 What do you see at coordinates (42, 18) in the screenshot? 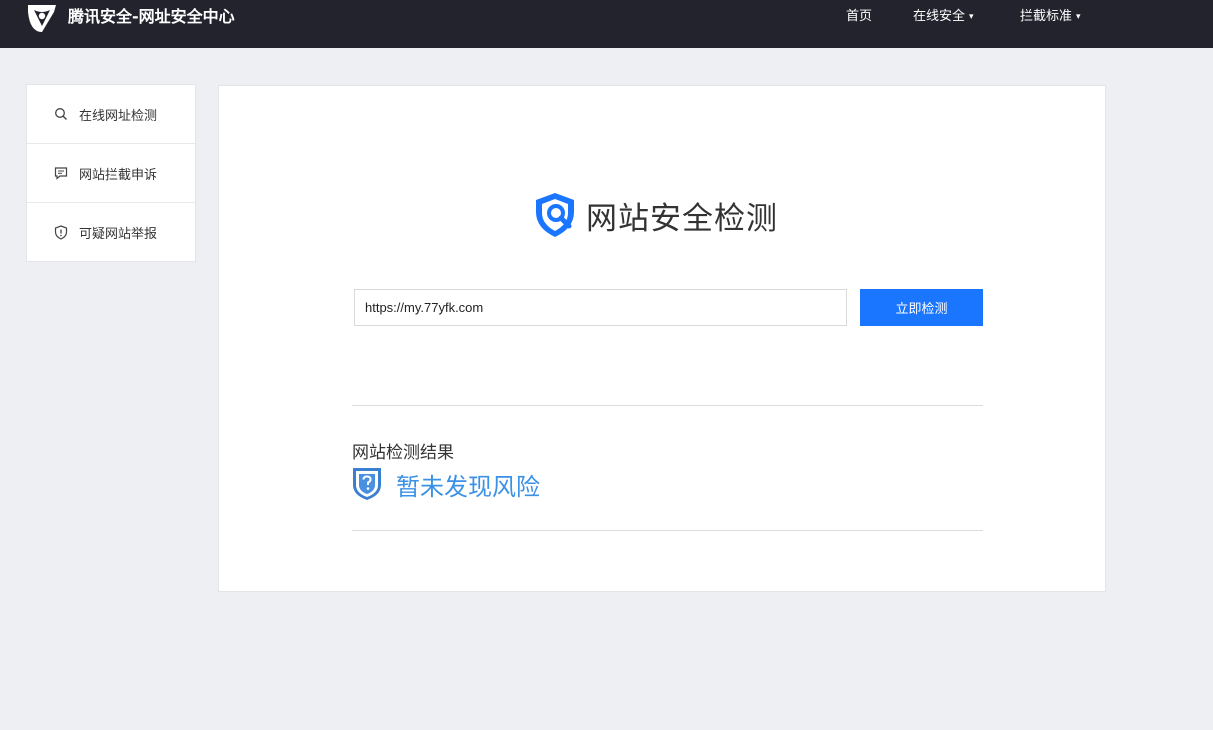
I see `tencent-security-logo-icon` at bounding box center [42, 18].